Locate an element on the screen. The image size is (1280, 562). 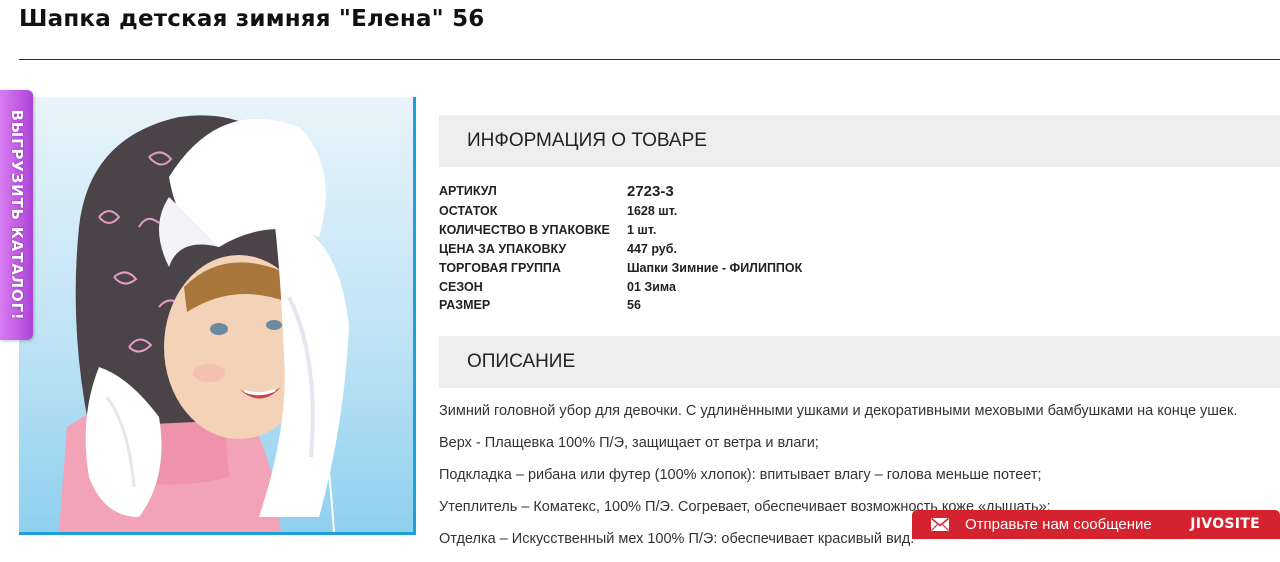
spec-row-article: АРТИКУЛ 2723-3 is located at coordinates (739, 191).